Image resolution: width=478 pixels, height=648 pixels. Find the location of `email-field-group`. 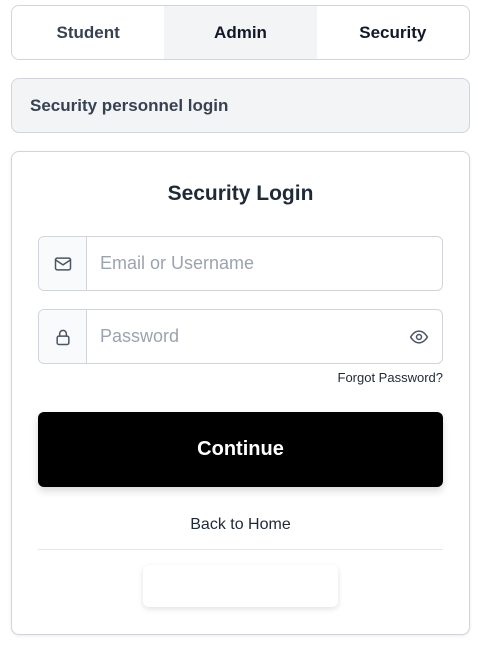

email-field-group is located at coordinates (240, 263).